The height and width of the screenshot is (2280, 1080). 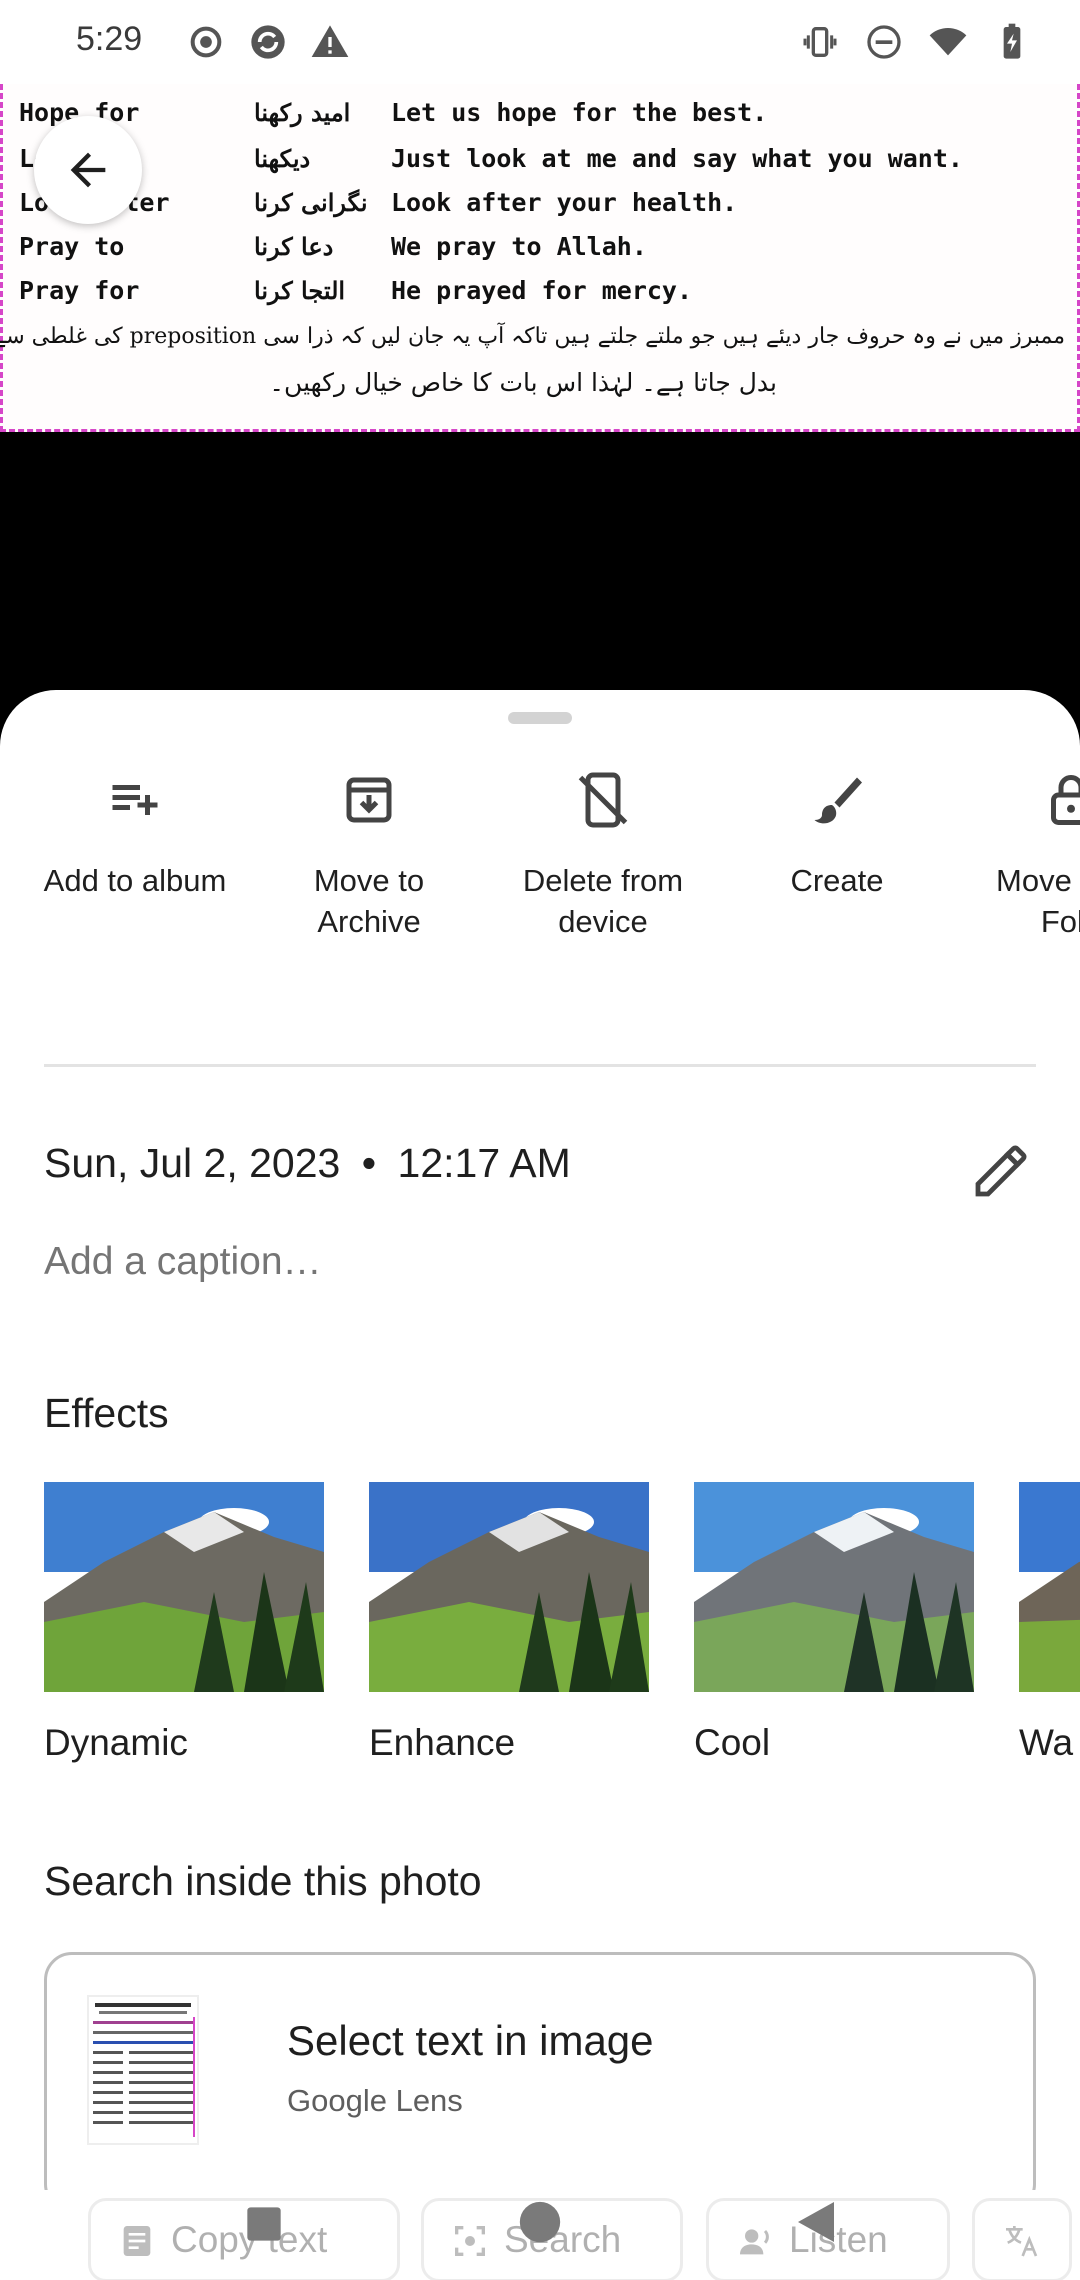 I want to click on effects-carousel: Dynamic Enhance Cool Wa, so click(x=562, y=1622).